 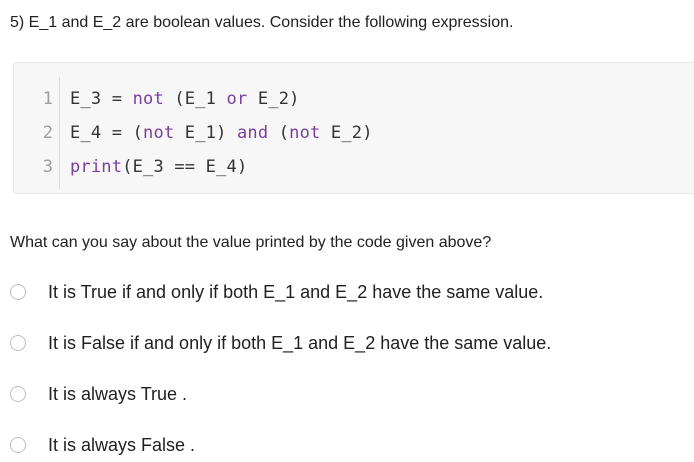 I want to click on answer-option-4: It is always False ., so click(x=345, y=447).